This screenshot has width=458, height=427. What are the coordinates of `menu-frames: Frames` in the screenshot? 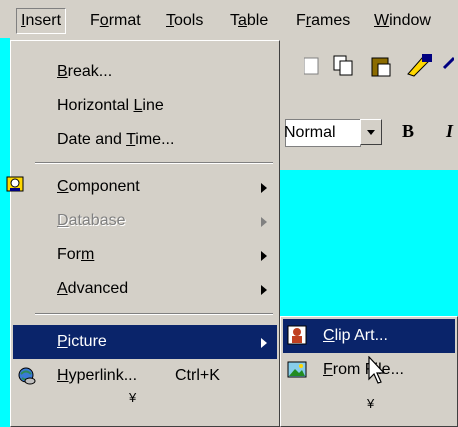 It's located at (323, 21).